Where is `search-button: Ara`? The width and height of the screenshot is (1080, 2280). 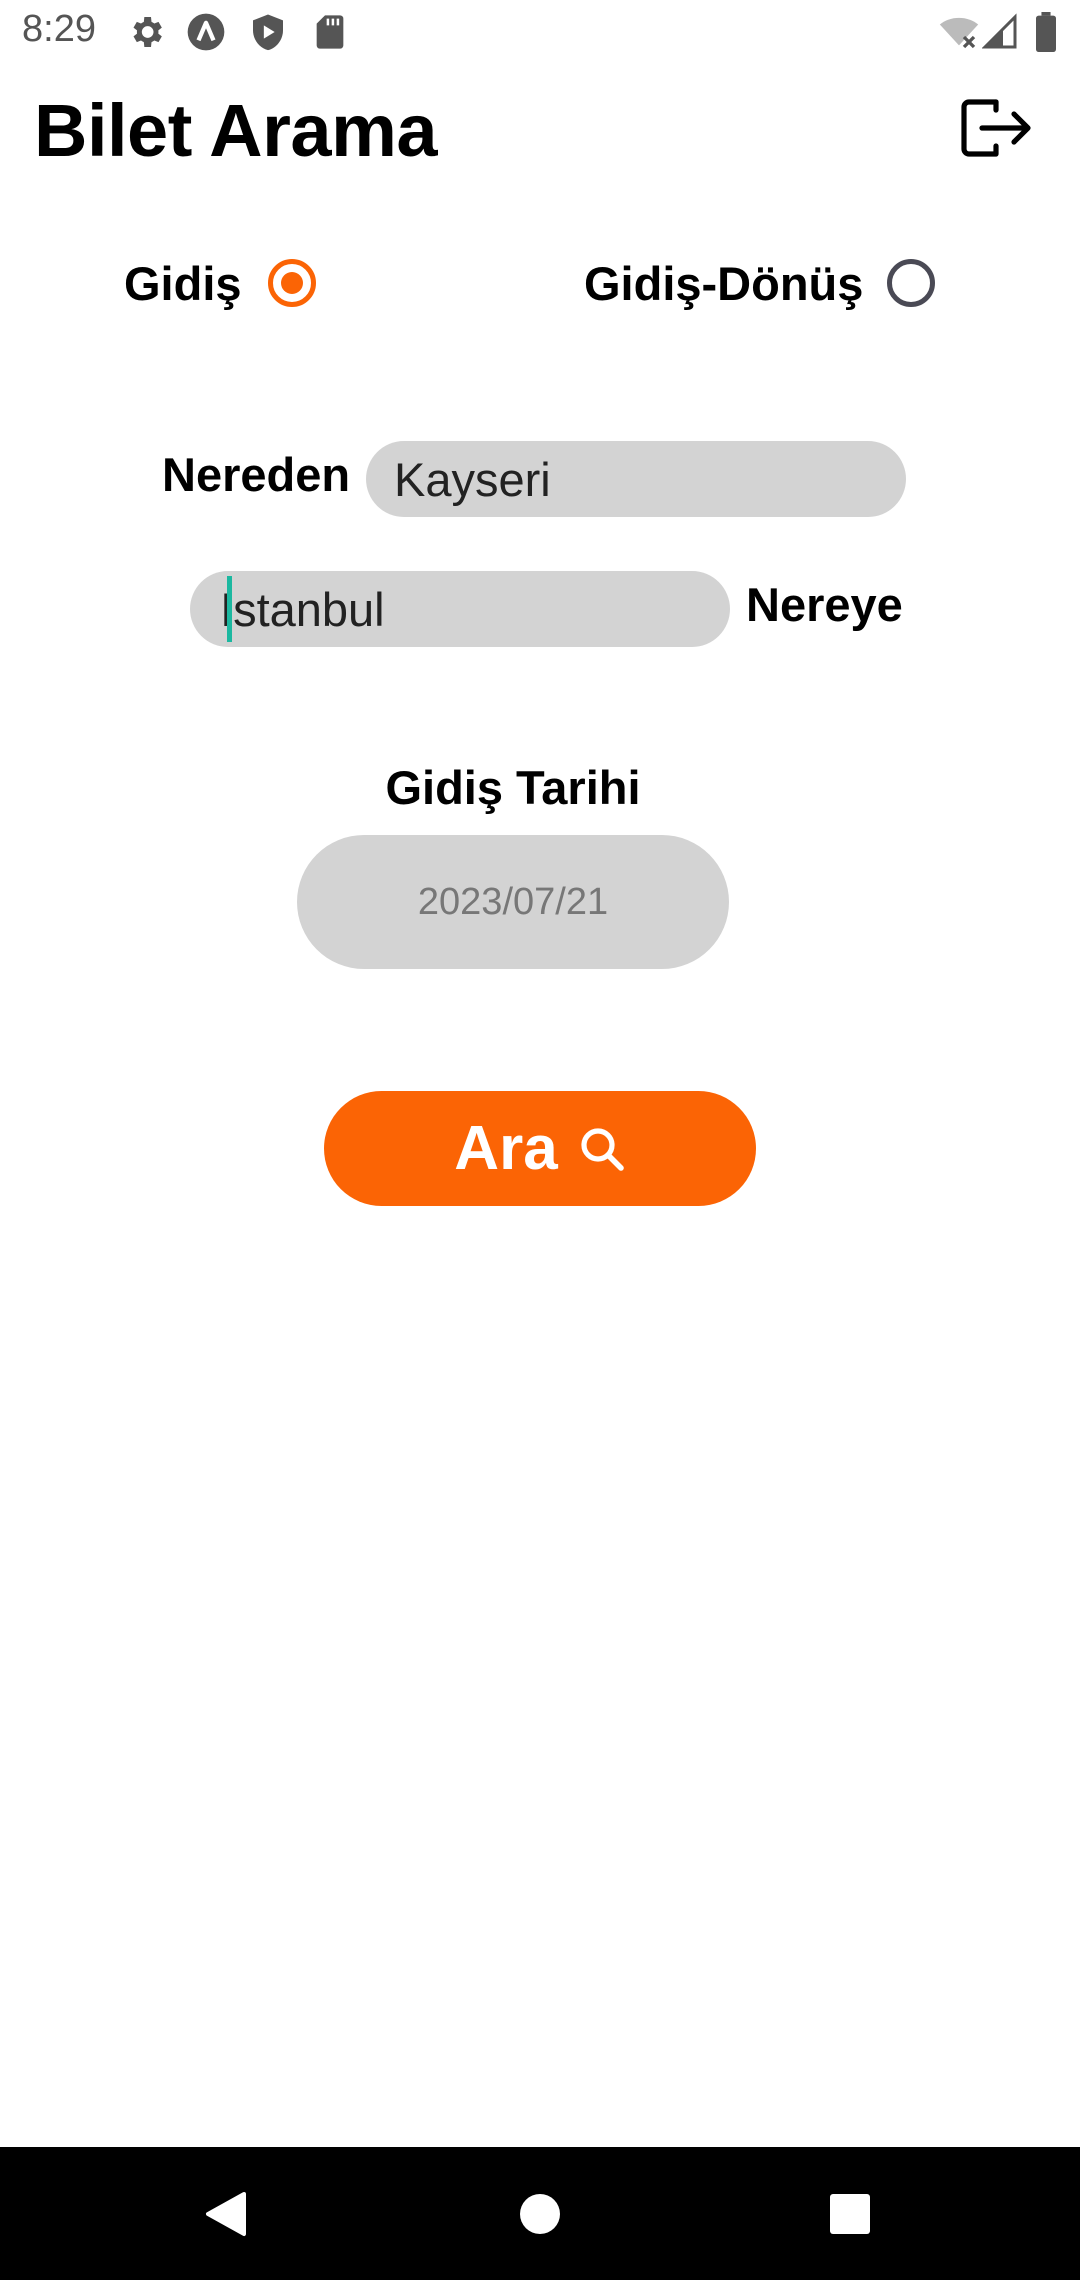 search-button: Ara is located at coordinates (540, 1148).